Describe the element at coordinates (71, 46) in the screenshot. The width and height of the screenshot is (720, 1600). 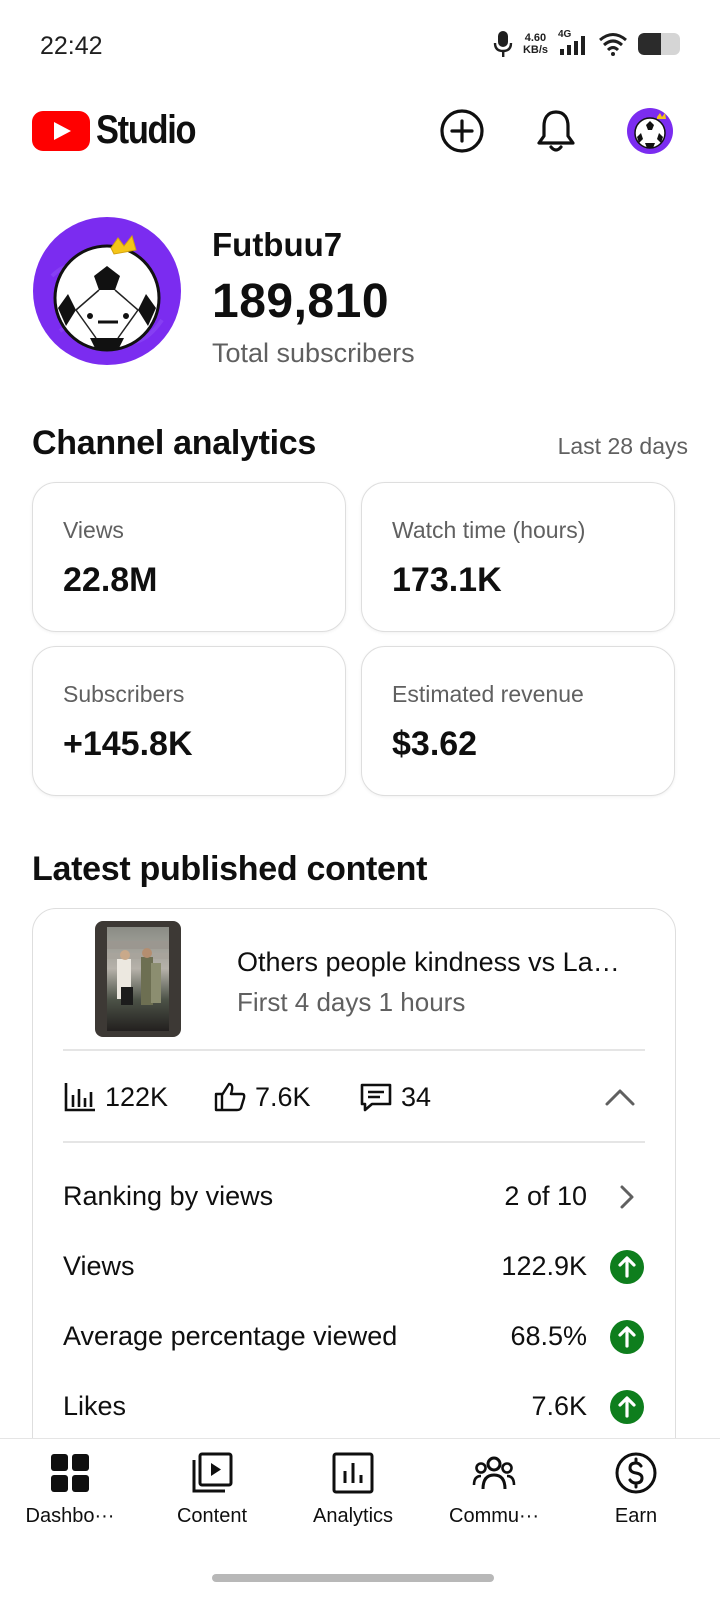
I see `status-time: 22:42` at that location.